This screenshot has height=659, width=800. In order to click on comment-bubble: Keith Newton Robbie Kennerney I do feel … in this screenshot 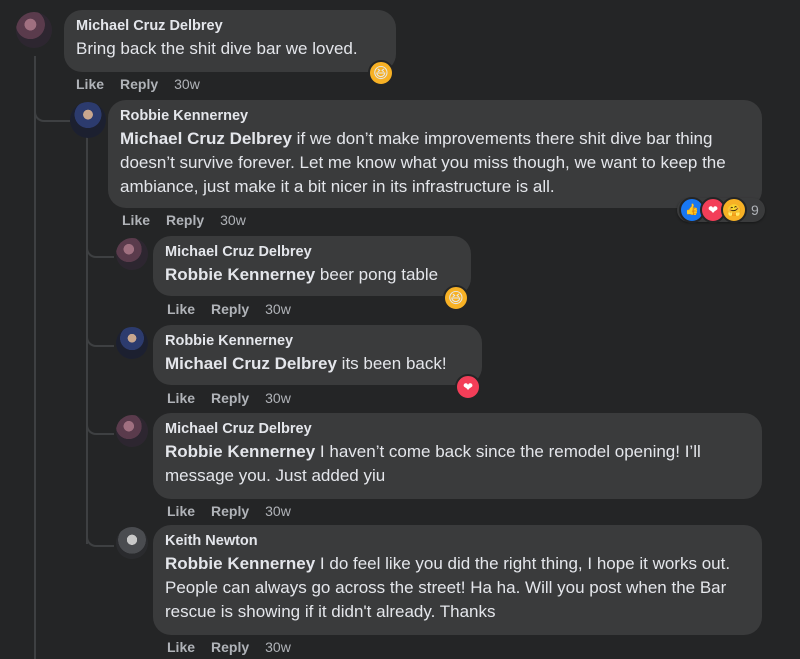, I will do `click(457, 580)`.